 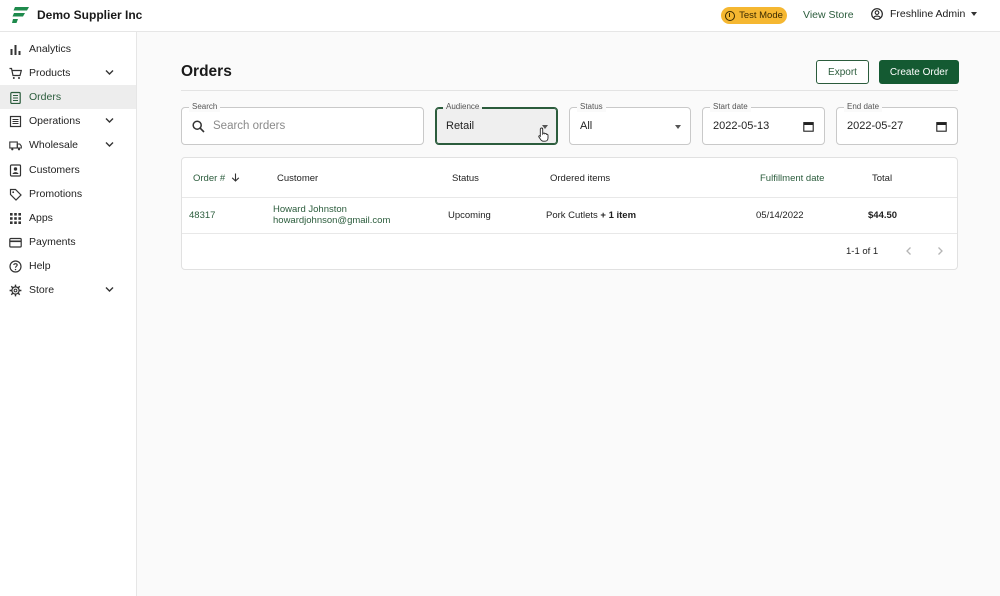 I want to click on gear-icon, so click(x=15, y=290).